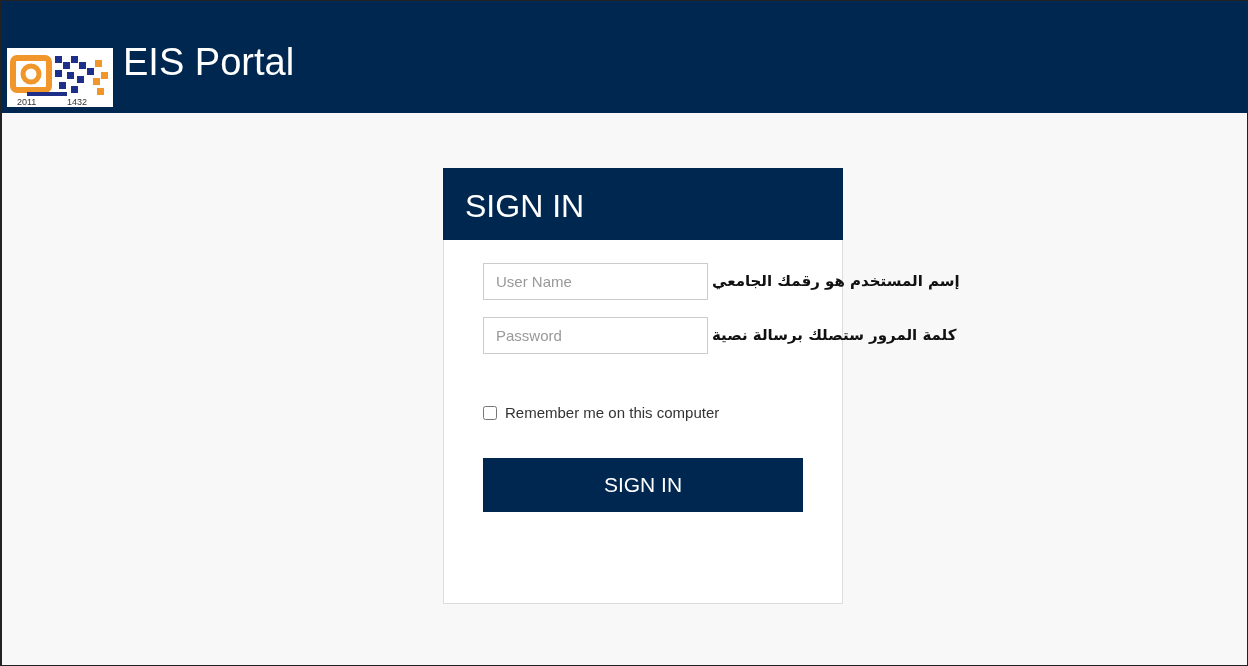 The width and height of the screenshot is (1248, 666). Describe the element at coordinates (209, 62) in the screenshot. I see `app-title: EIS Portal` at that location.